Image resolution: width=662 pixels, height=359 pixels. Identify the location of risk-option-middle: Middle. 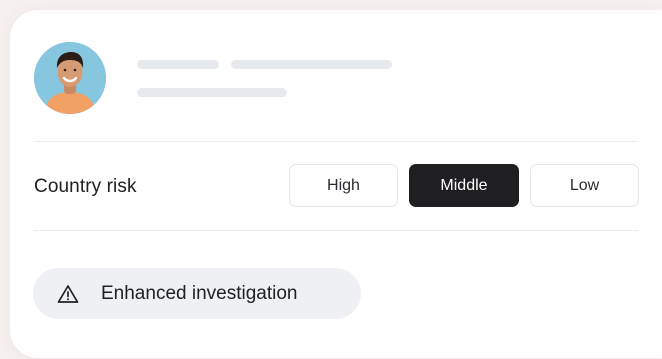
(464, 185).